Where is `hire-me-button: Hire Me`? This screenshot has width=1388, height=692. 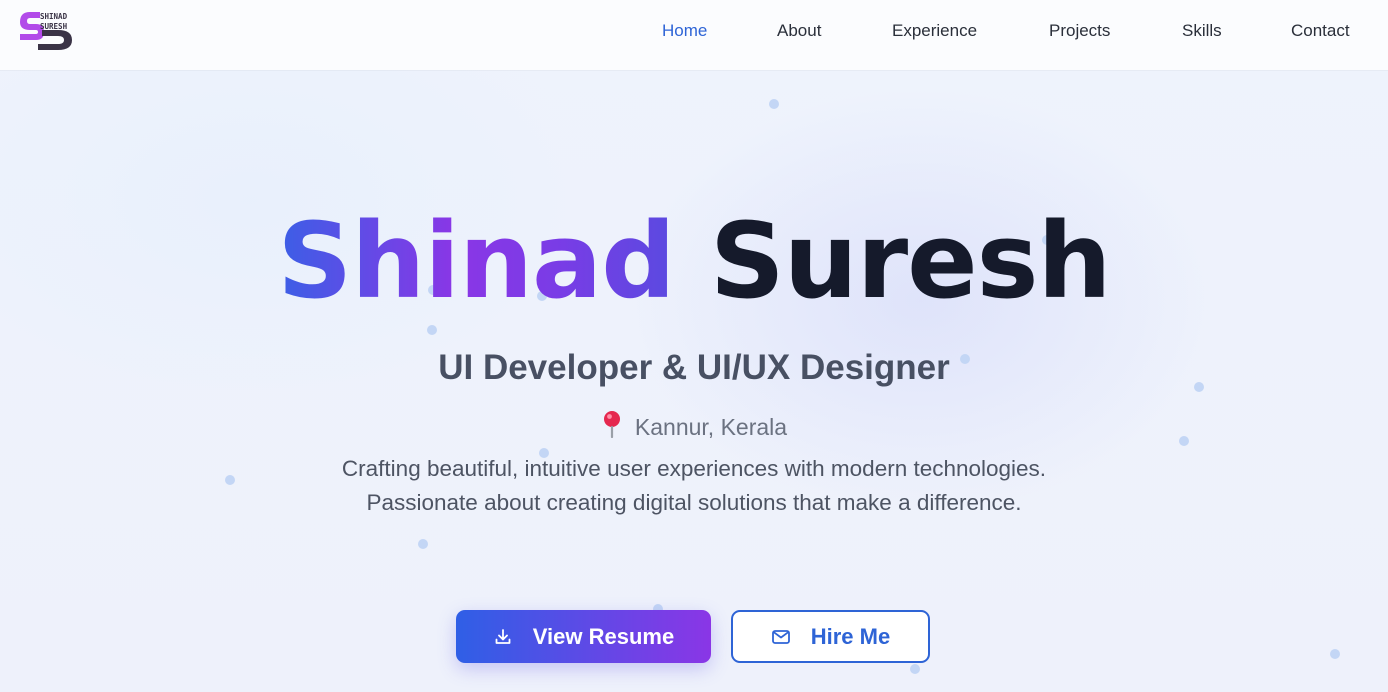 hire-me-button: Hire Me is located at coordinates (830, 636).